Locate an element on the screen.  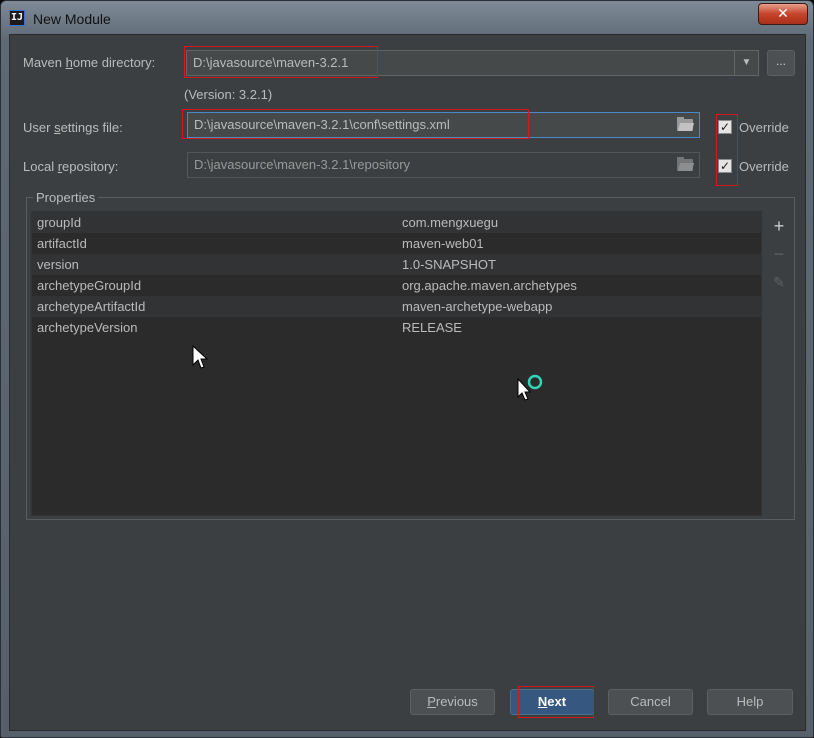
override-repository-checkbox: ✓ is located at coordinates (725, 166).